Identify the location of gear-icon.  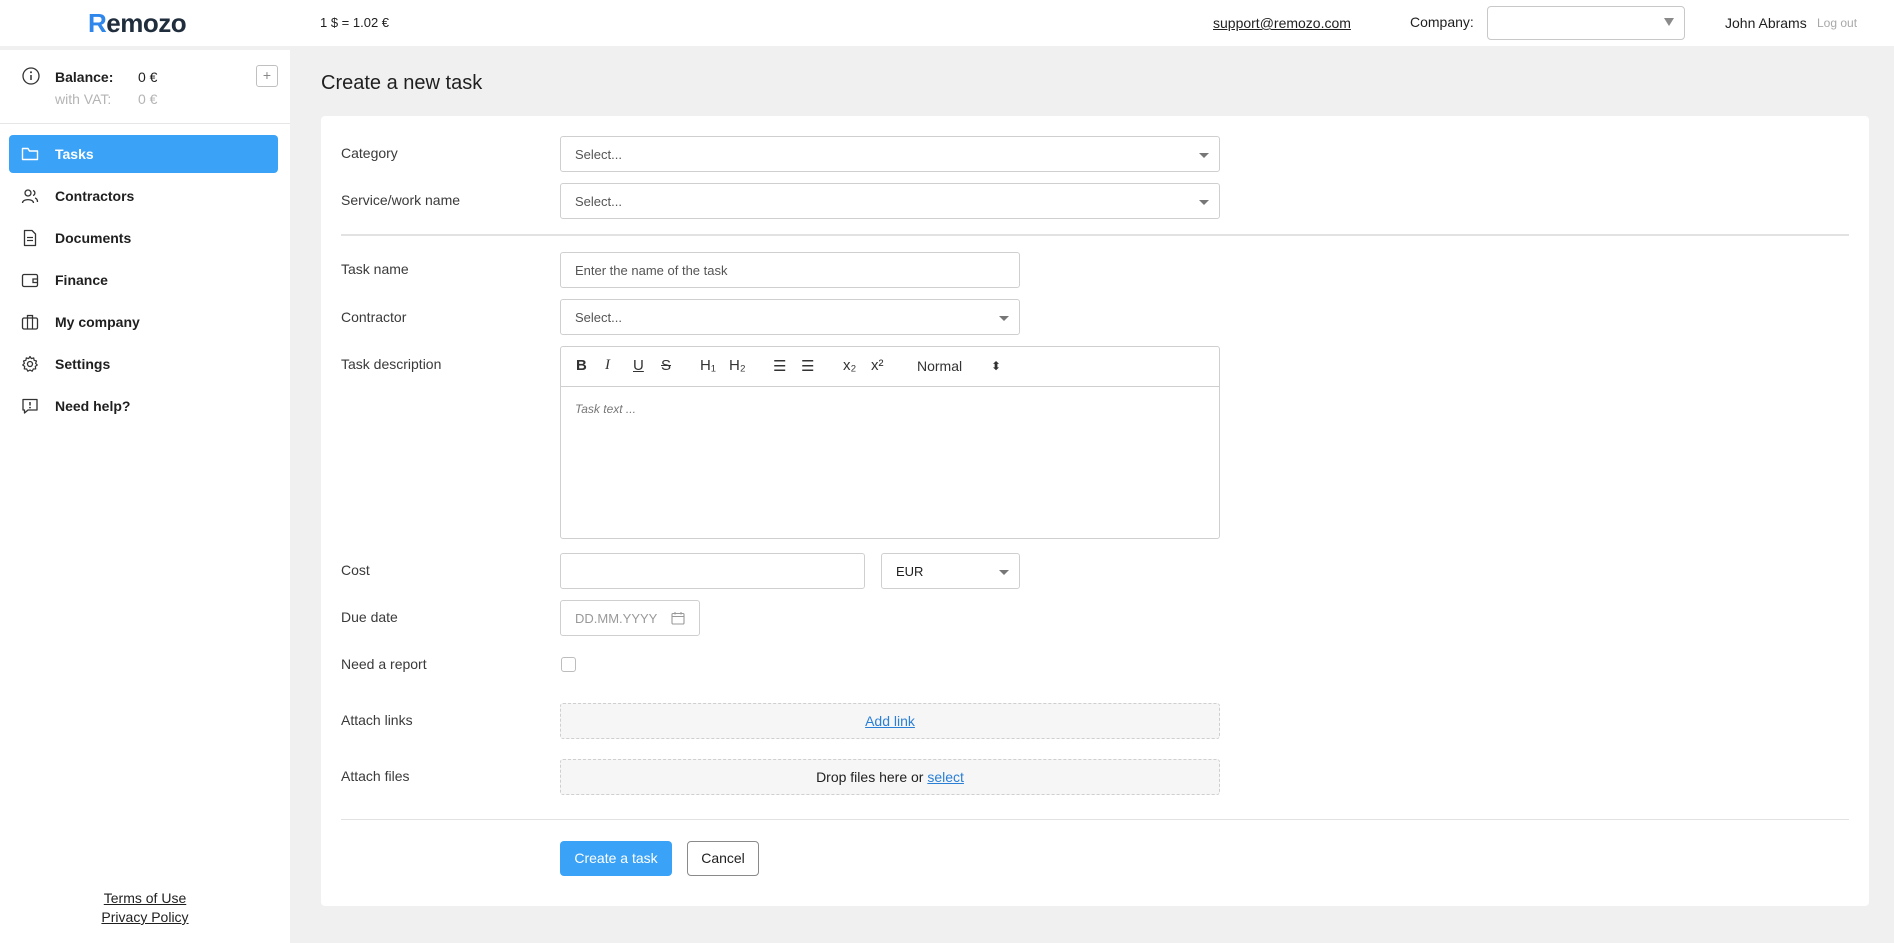
(30, 364).